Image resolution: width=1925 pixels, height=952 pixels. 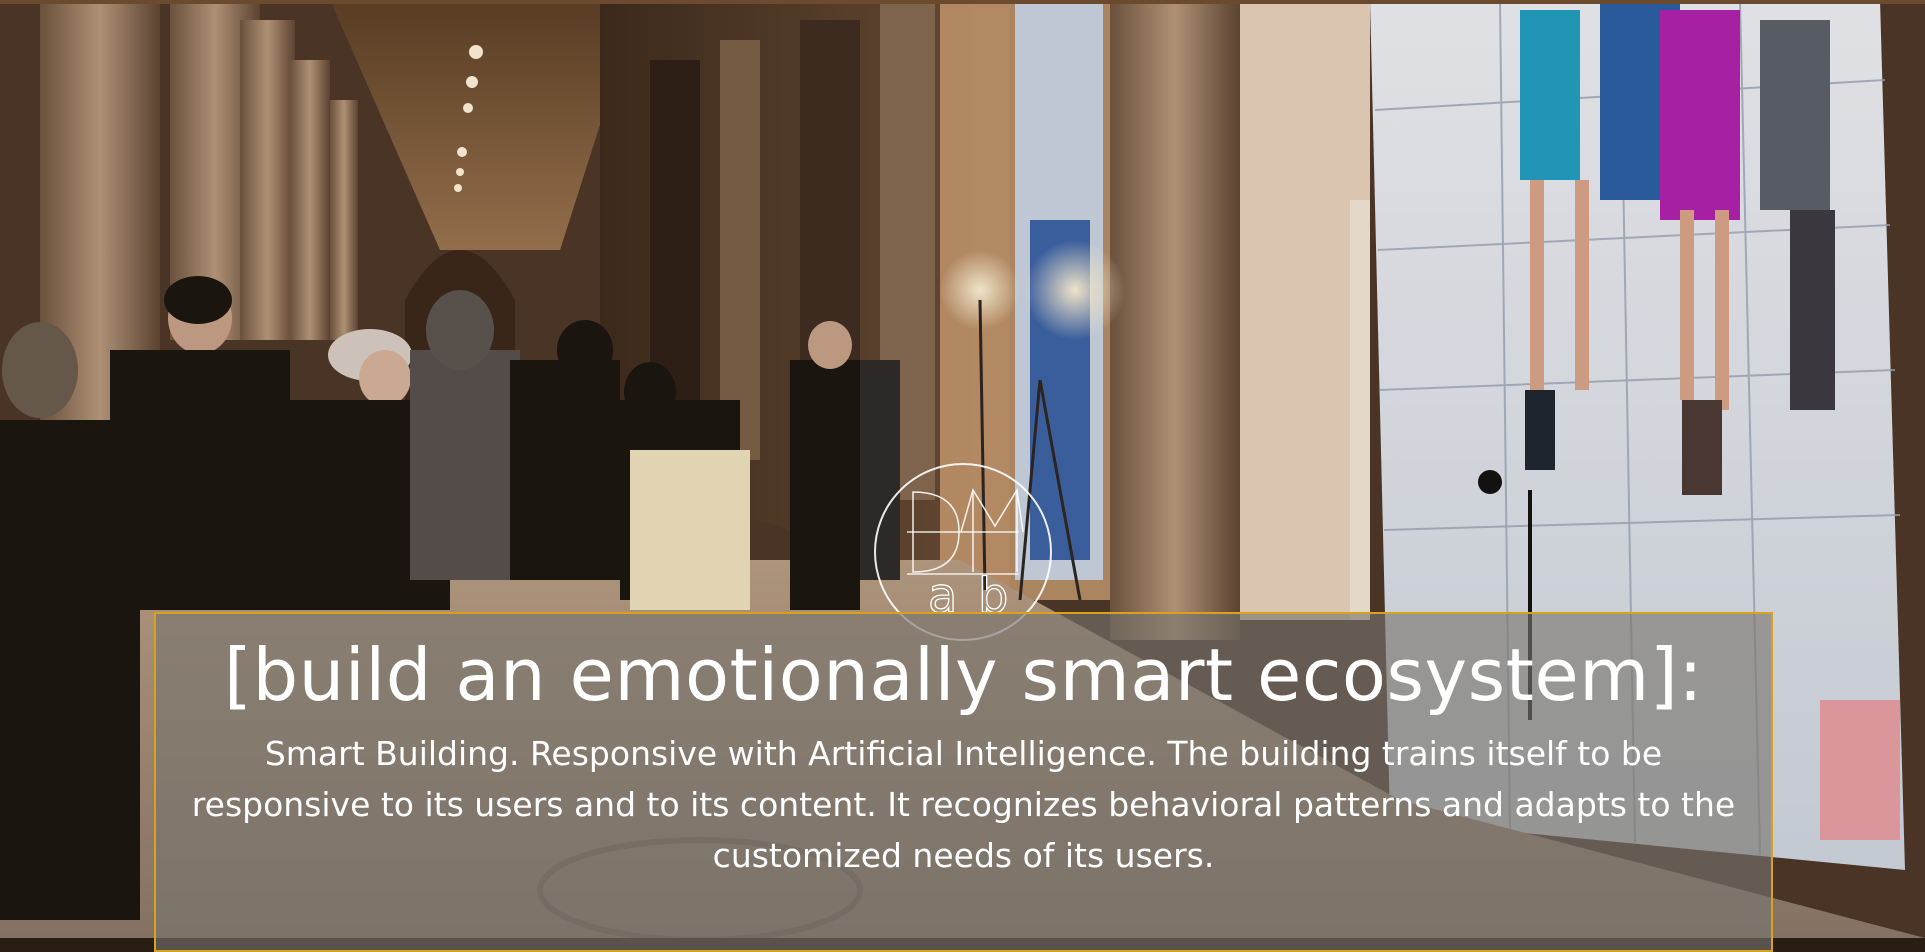 What do you see at coordinates (963, 675) in the screenshot?
I see `slide-headline: [build an emotionally smart ecosystem]:` at bounding box center [963, 675].